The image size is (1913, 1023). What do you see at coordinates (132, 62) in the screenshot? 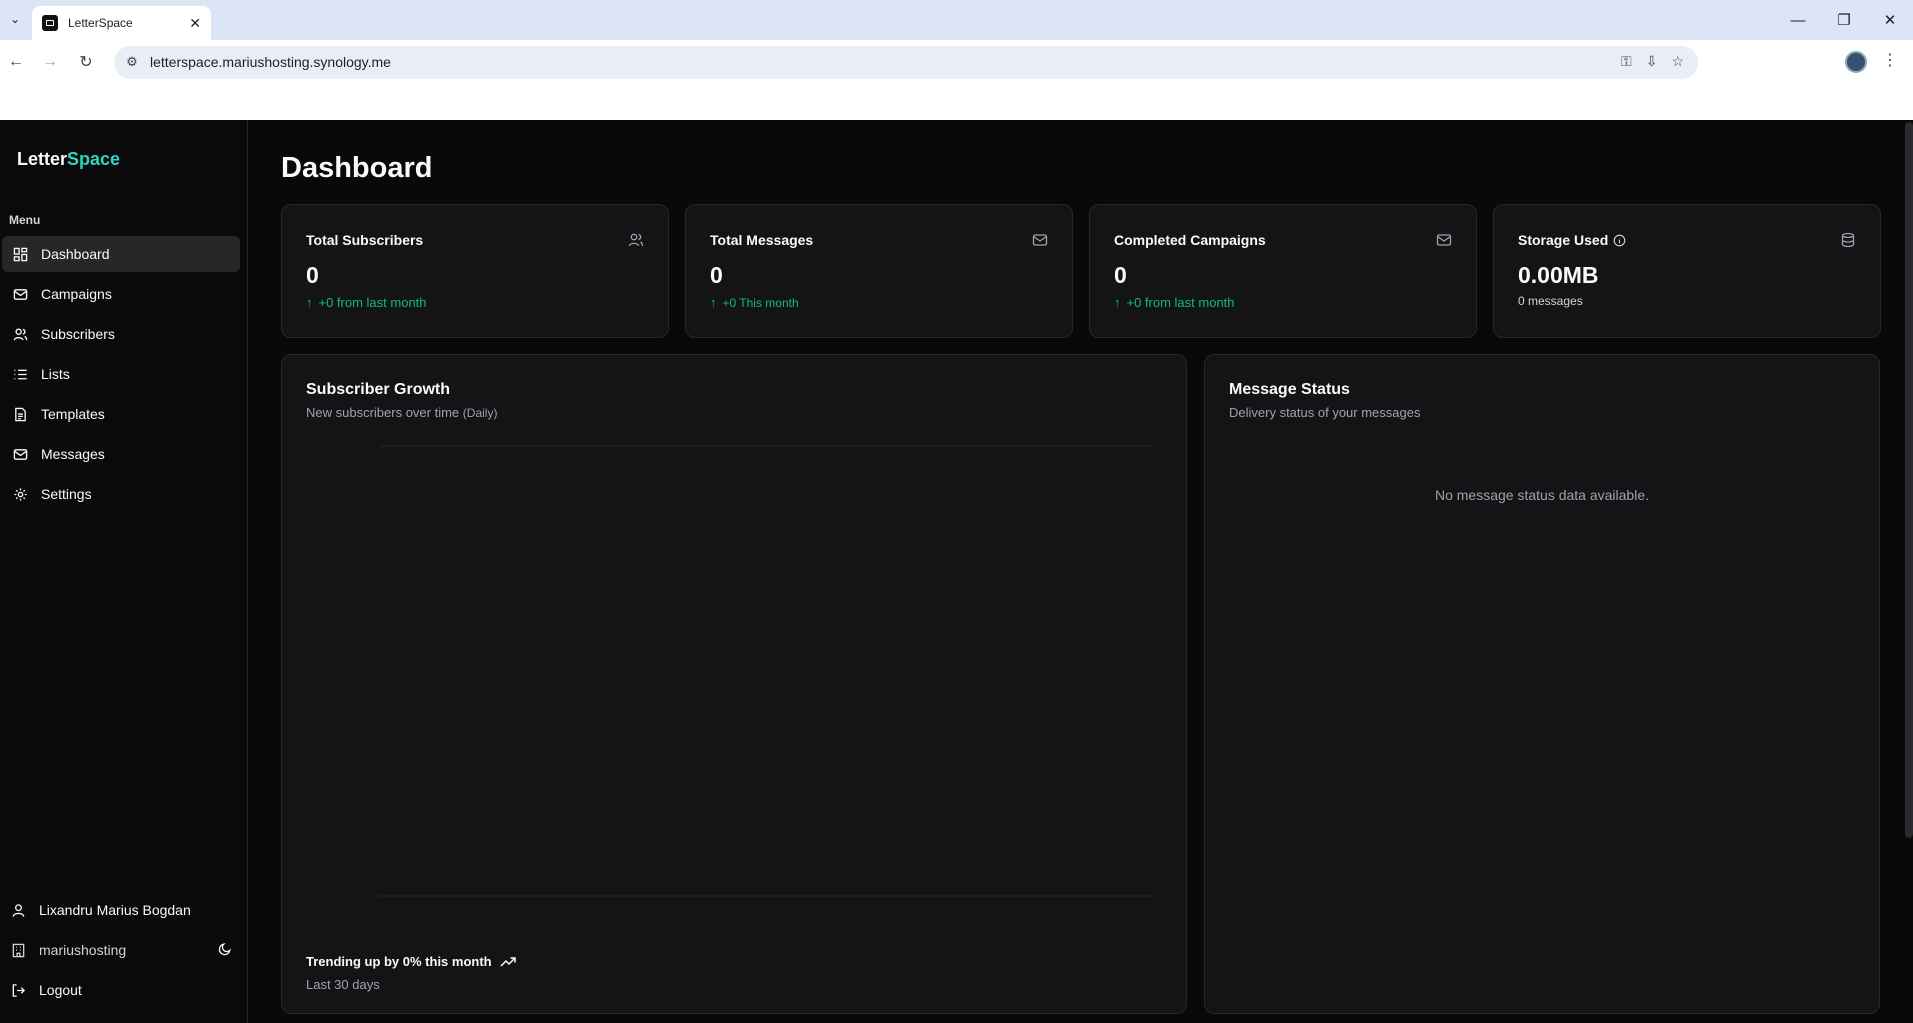
I see `site-info-icon: ⚙` at bounding box center [132, 62].